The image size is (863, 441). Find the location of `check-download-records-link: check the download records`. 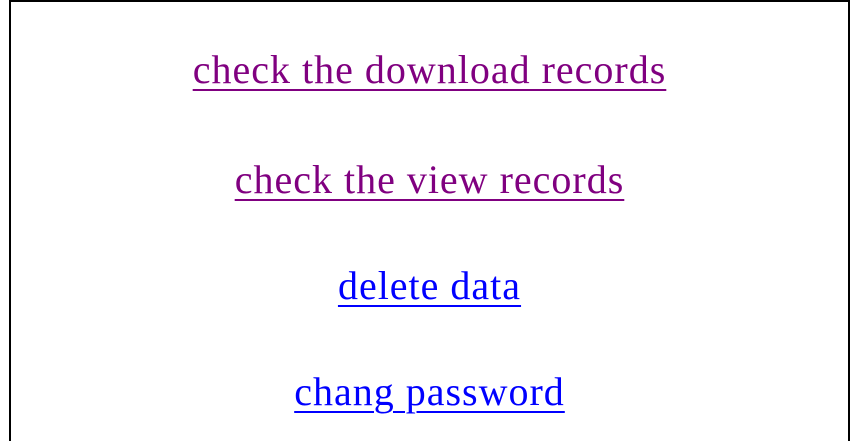

check-download-records-link: check the download records is located at coordinates (430, 69).